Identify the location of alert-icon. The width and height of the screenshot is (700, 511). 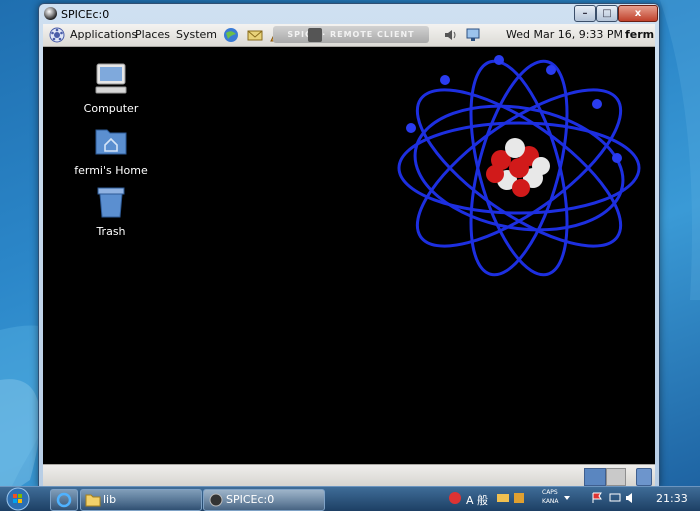
(455, 498).